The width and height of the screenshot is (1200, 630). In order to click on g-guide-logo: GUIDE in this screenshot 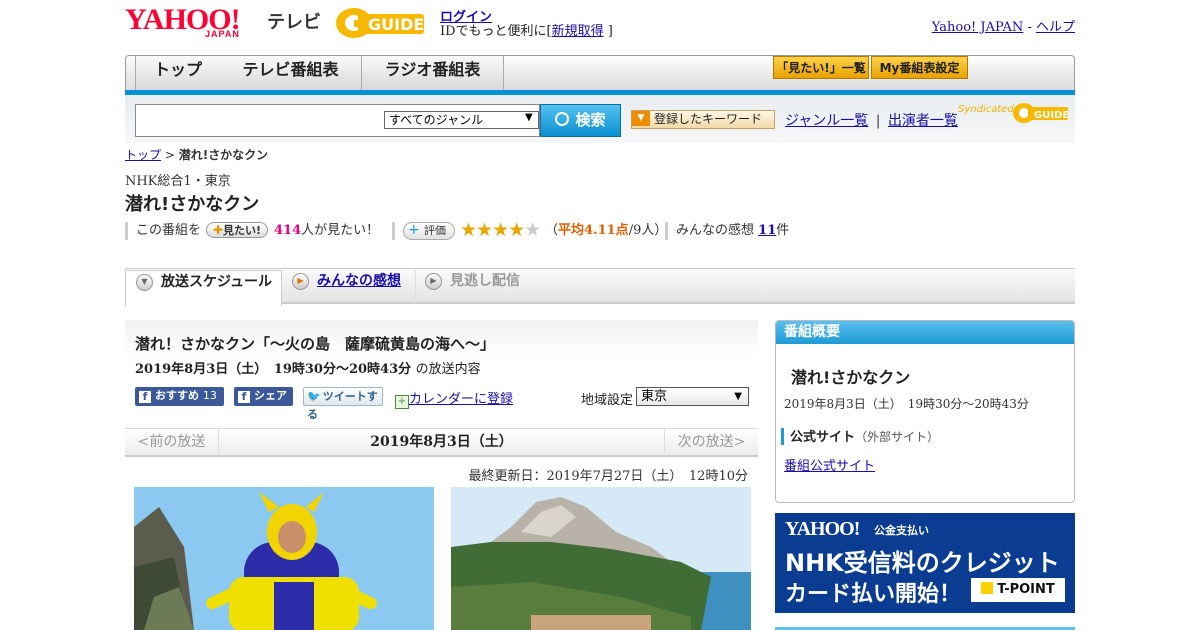, I will do `click(383, 23)`.